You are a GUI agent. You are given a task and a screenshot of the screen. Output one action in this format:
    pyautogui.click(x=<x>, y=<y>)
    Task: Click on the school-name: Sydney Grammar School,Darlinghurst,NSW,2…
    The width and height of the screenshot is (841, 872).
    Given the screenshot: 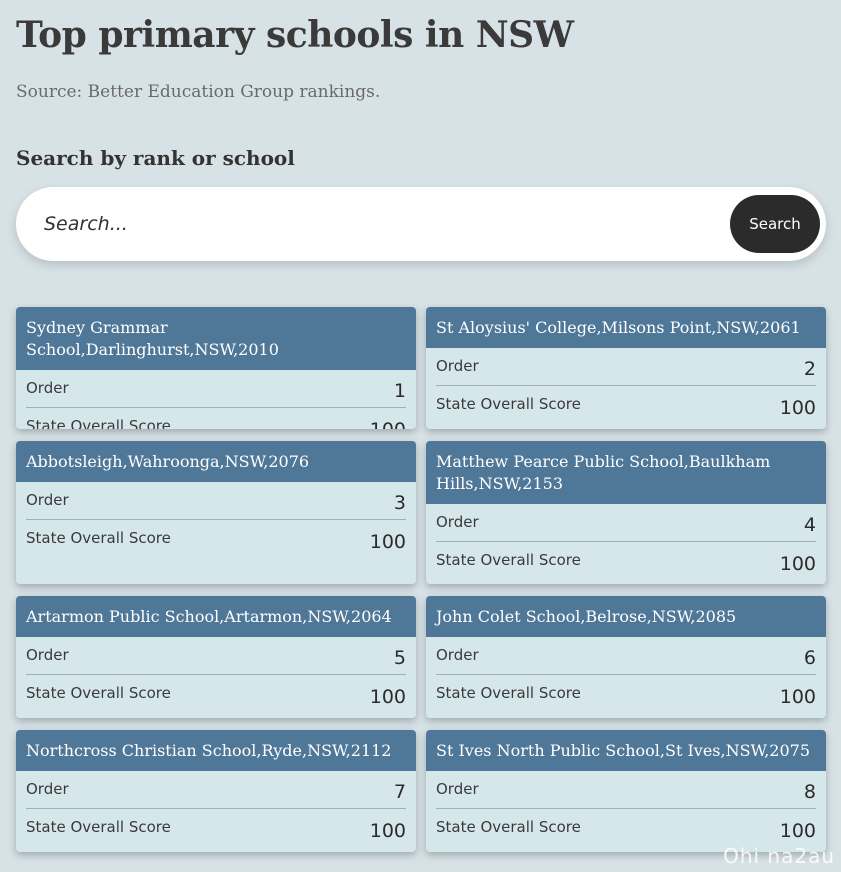 What is the action you would take?
    pyautogui.click(x=216, y=338)
    